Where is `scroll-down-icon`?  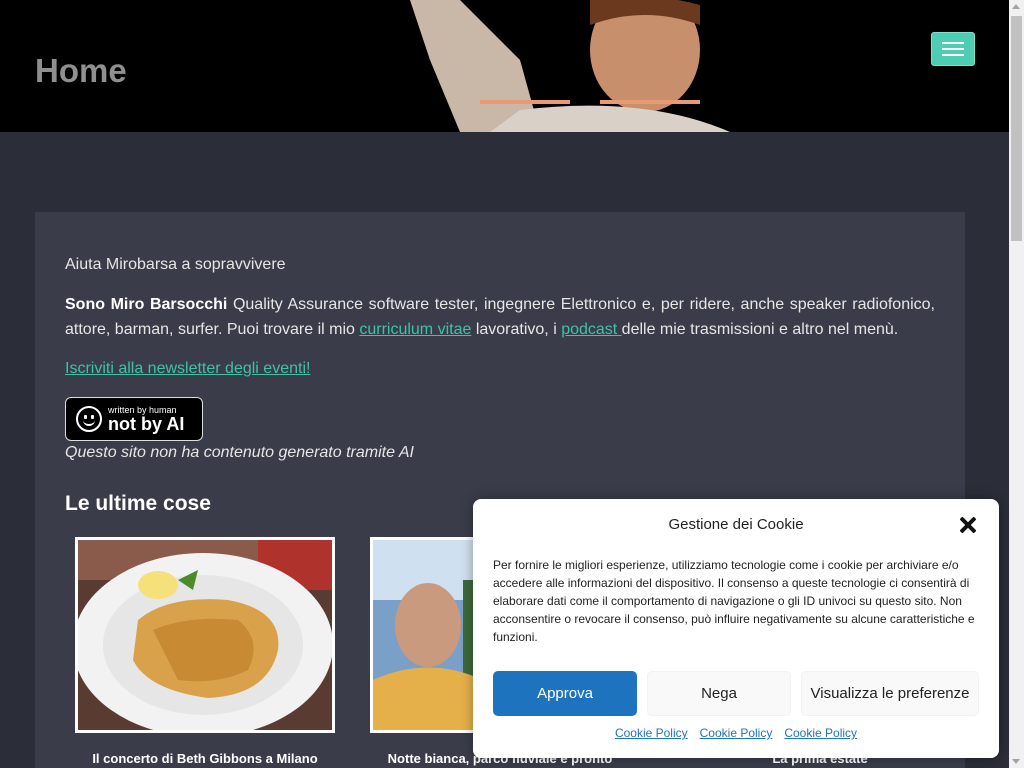
scroll-down-icon is located at coordinates (1016, 761).